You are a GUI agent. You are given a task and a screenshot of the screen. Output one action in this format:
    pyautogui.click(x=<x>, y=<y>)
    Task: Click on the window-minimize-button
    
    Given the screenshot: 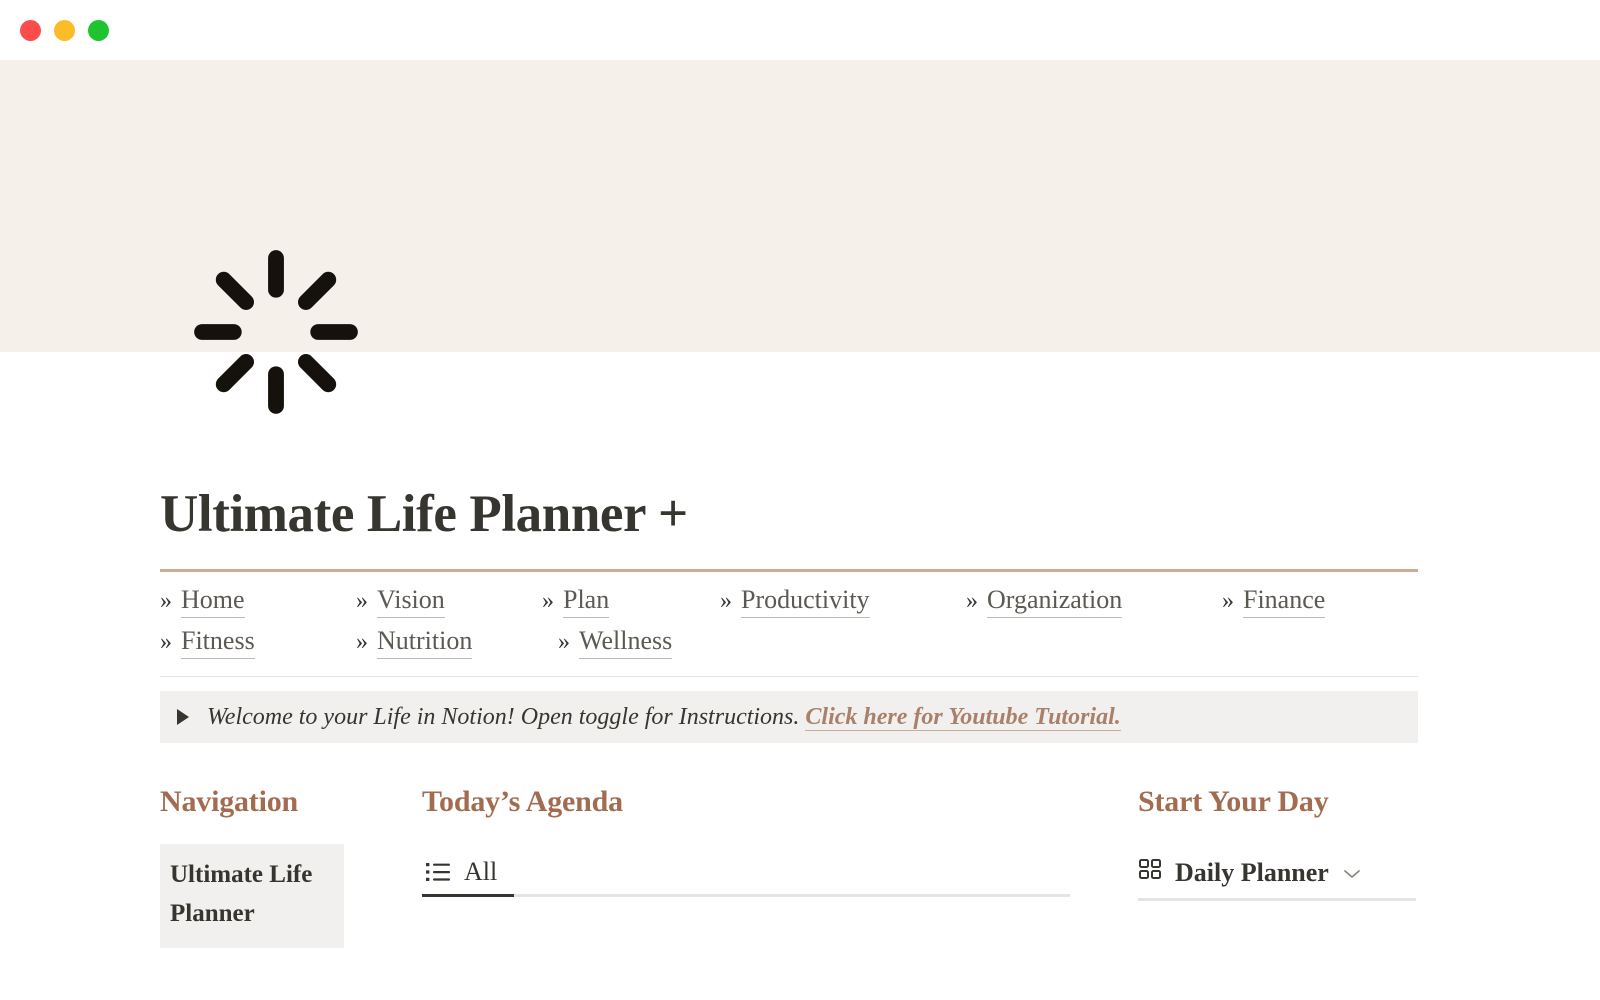 What is the action you would take?
    pyautogui.click(x=64, y=30)
    